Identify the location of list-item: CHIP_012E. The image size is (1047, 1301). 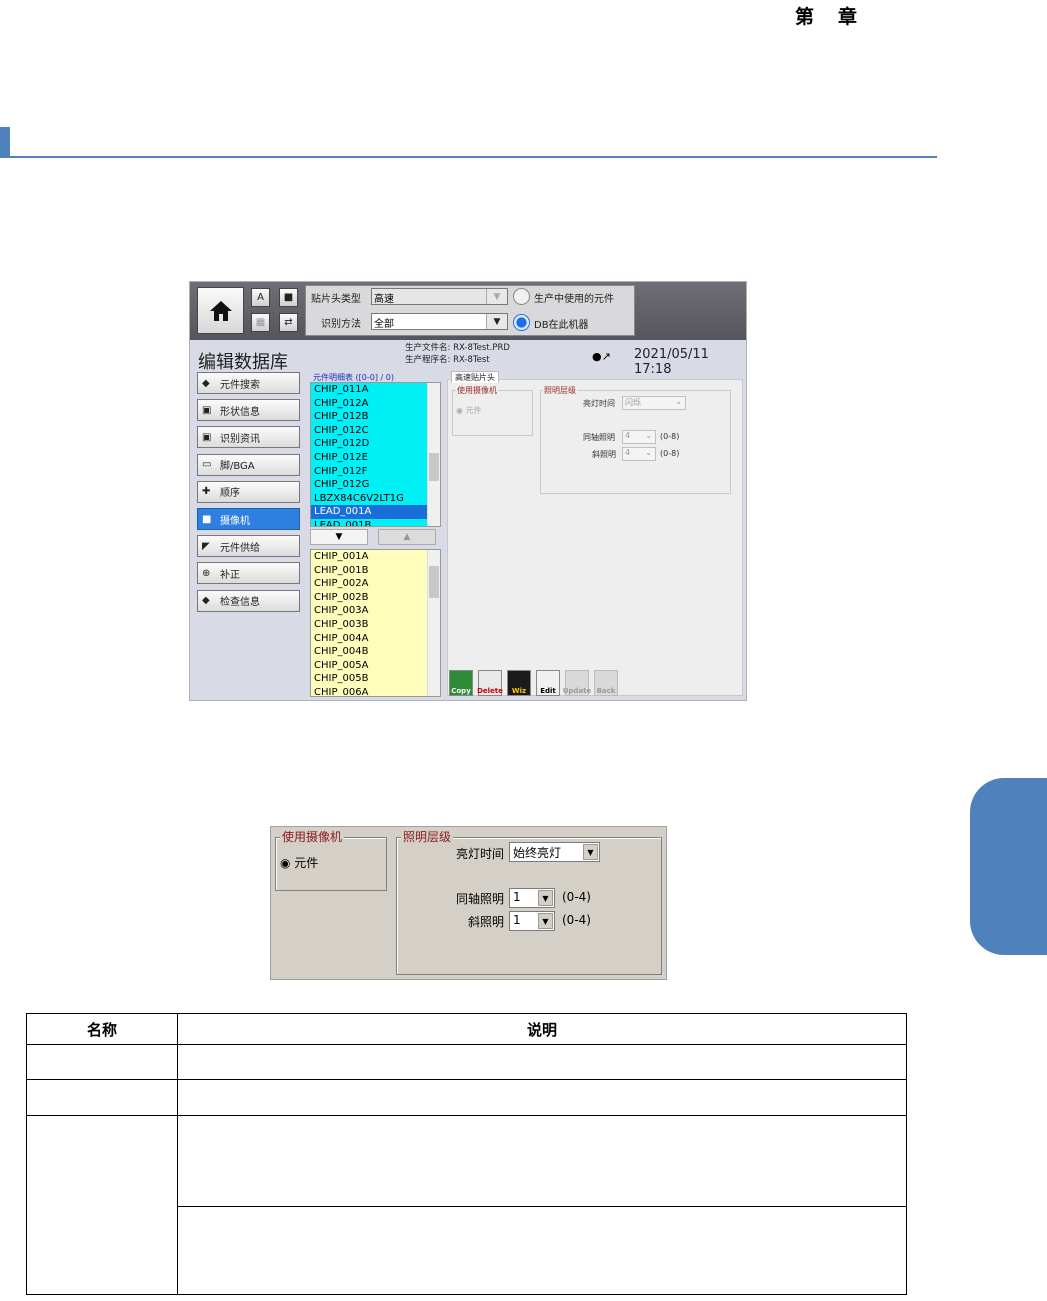
(375, 457).